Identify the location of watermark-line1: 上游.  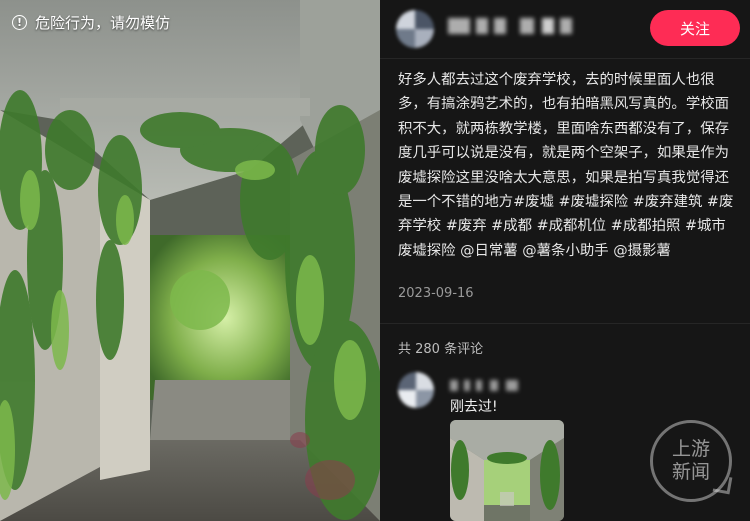
(690, 449).